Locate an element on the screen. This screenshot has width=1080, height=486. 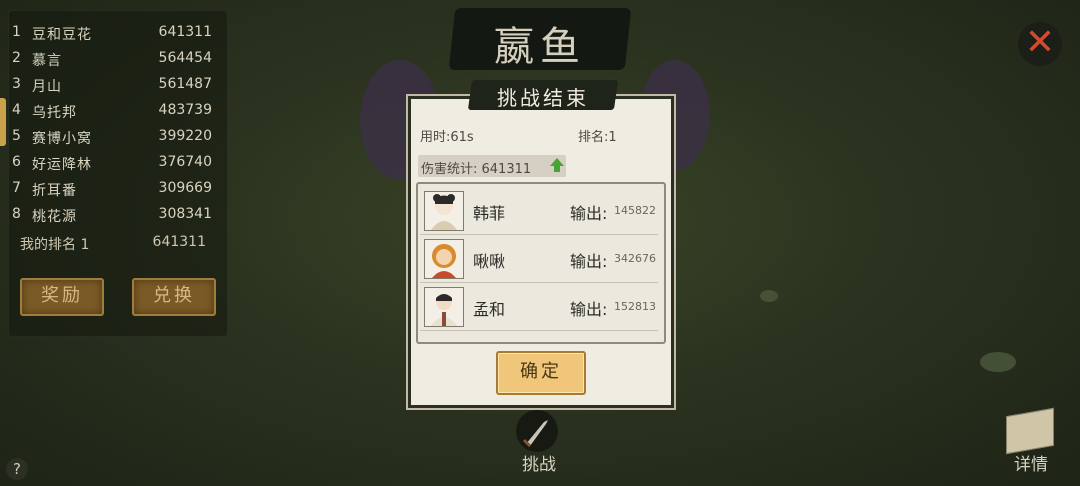
leaderboard-row: 7 折耳番 309669 is located at coordinates (112, 190).